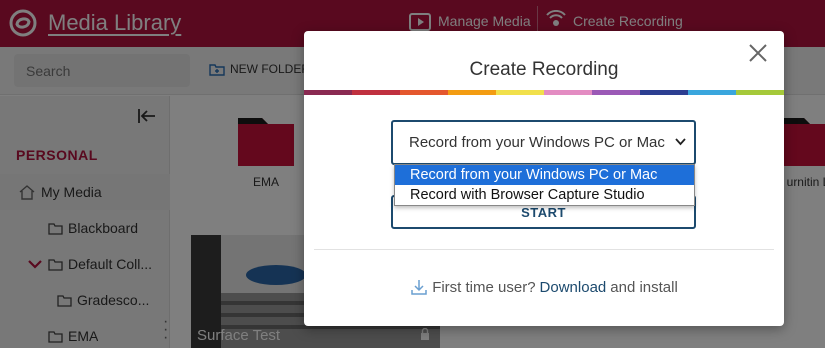 The image size is (825, 348). Describe the element at coordinates (644, 287) in the screenshot. I see `download-prompt-suffix: and install` at that location.